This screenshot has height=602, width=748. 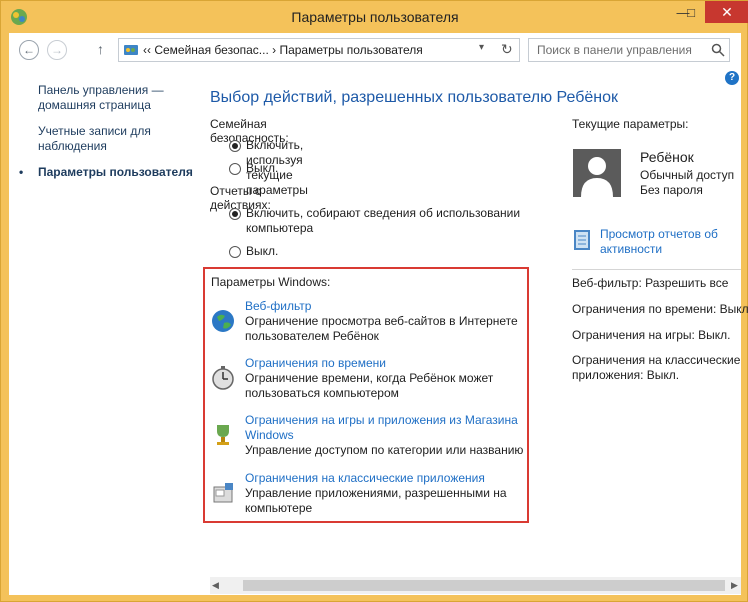 What do you see at coordinates (235, 169) in the screenshot?
I see `family-safety-off-radio` at bounding box center [235, 169].